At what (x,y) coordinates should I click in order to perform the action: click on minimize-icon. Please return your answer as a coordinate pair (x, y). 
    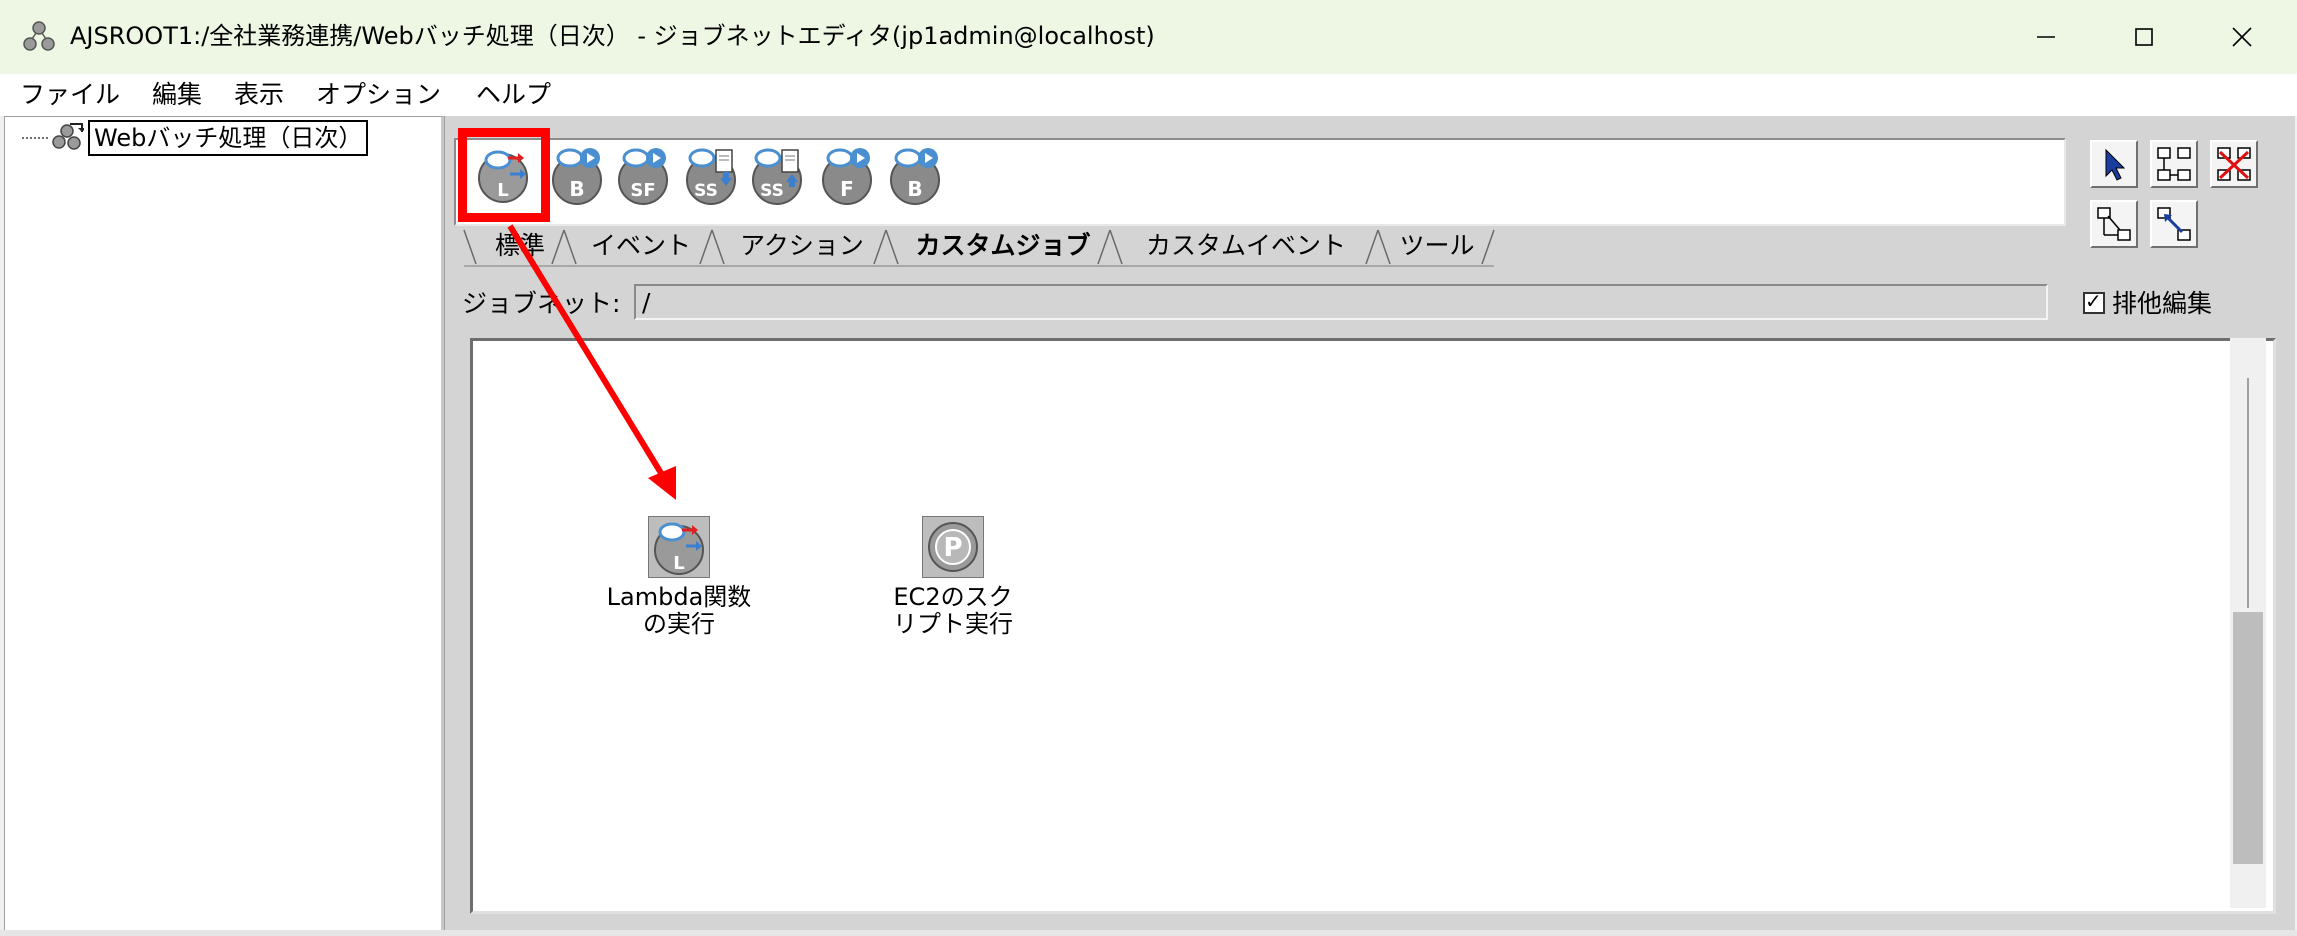
    Looking at the image, I should click on (2046, 37).